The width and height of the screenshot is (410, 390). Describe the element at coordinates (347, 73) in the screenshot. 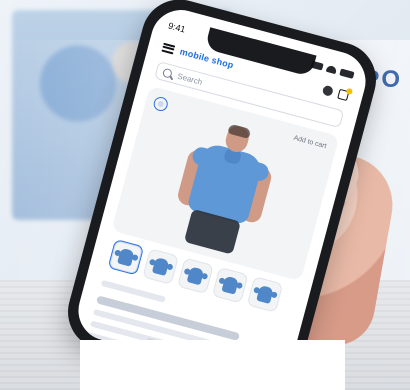

I see `battery-icon` at that location.